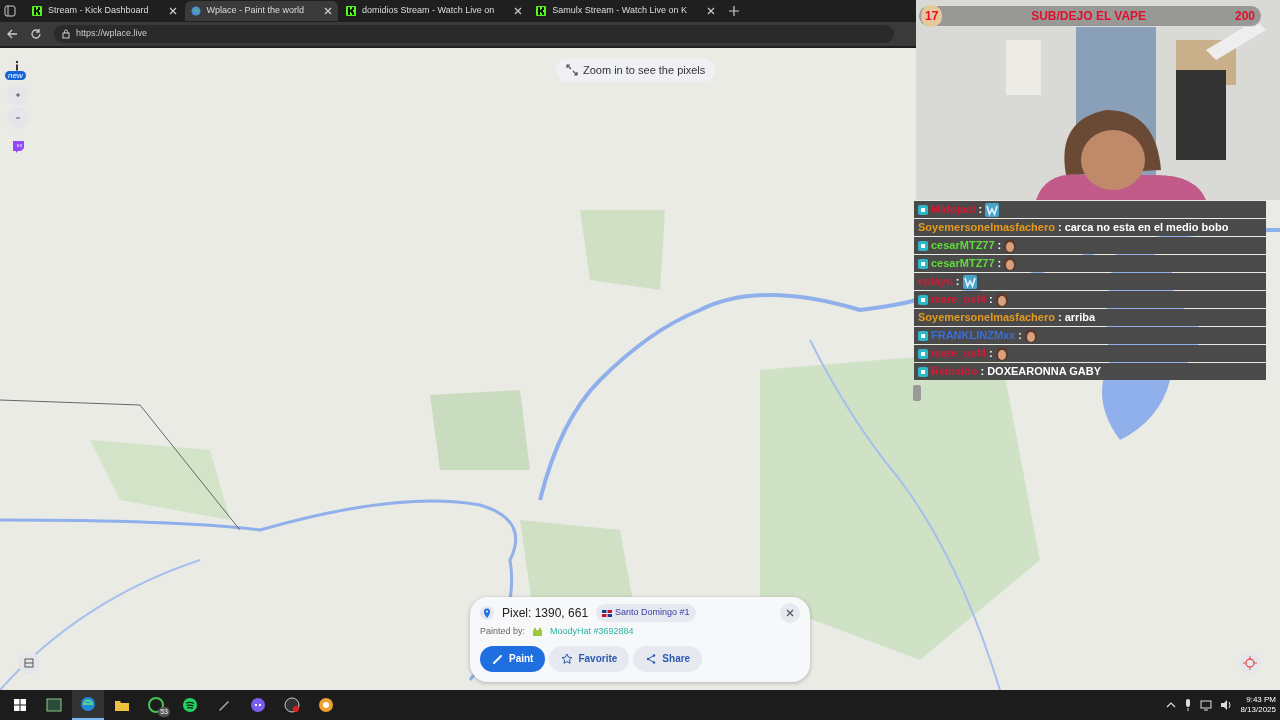  Describe the element at coordinates (1206, 705) in the screenshot. I see `network-icon` at that location.